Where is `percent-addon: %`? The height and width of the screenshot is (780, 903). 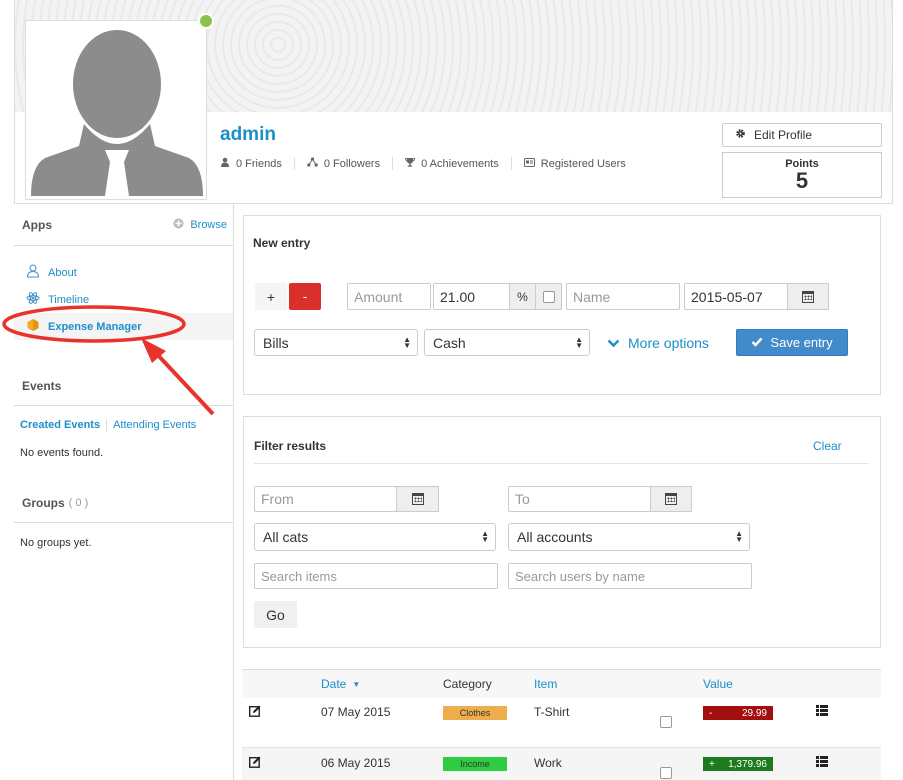 percent-addon: % is located at coordinates (522, 296).